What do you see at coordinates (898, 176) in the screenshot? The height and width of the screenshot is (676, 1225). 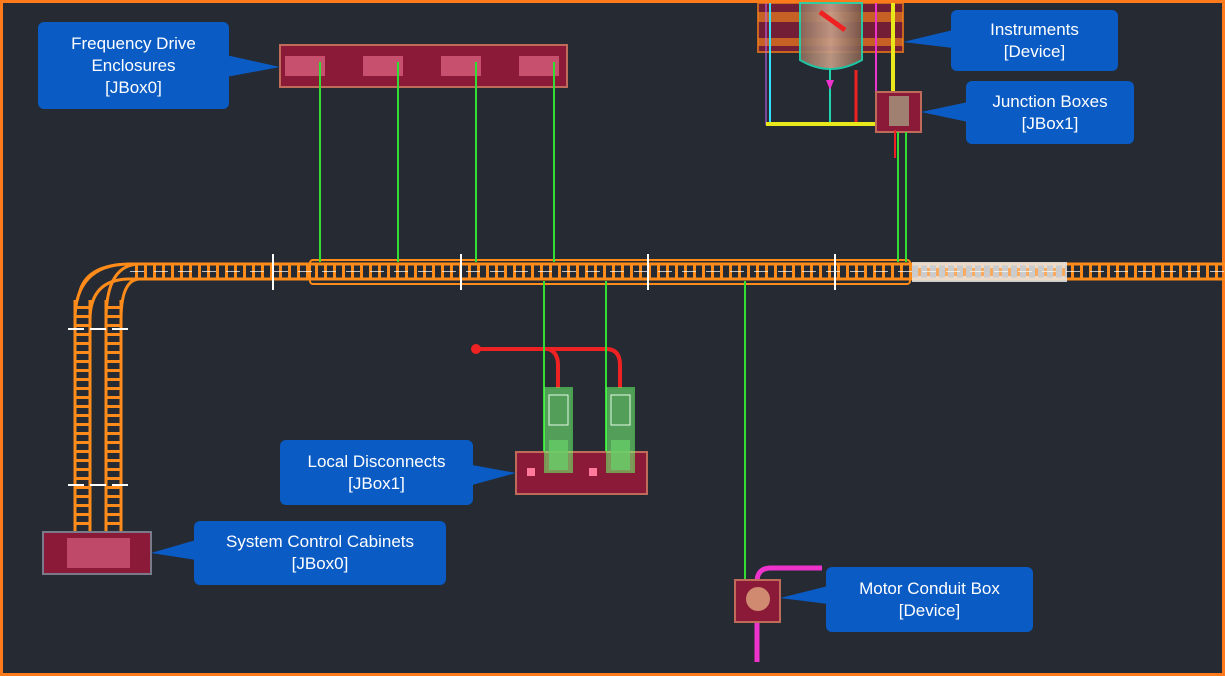 I see `junction-box` at bounding box center [898, 176].